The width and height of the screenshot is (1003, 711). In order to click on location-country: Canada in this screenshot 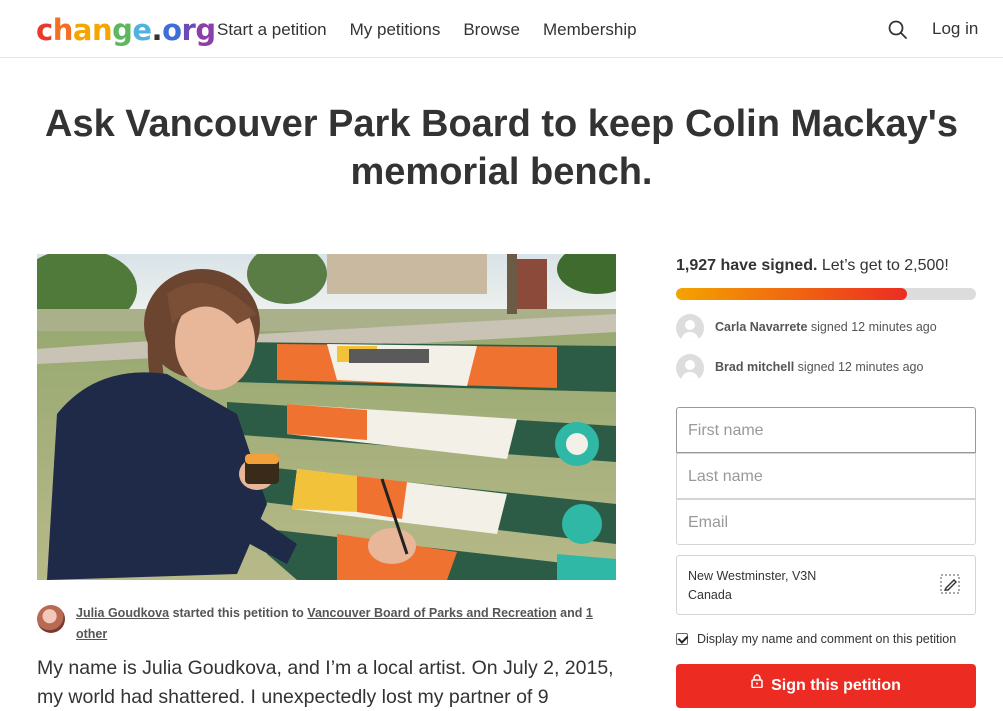, I will do `click(710, 595)`.